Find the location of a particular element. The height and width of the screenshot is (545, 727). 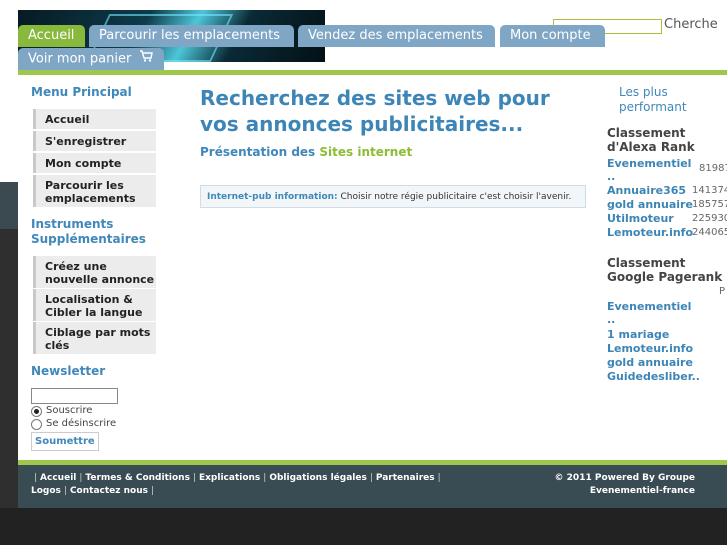

tab-panier: Voir mon panier is located at coordinates (91, 59).